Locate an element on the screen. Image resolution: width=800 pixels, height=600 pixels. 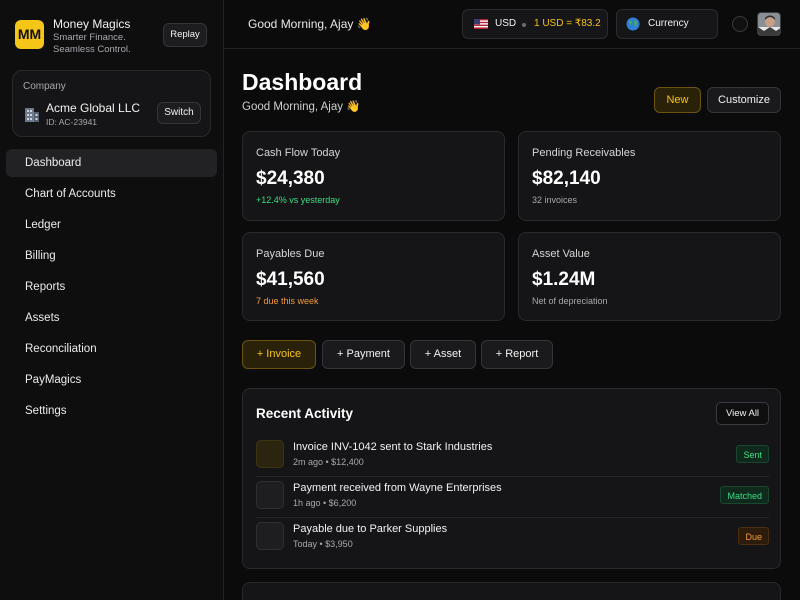
currency-code: USD is located at coordinates (506, 23).